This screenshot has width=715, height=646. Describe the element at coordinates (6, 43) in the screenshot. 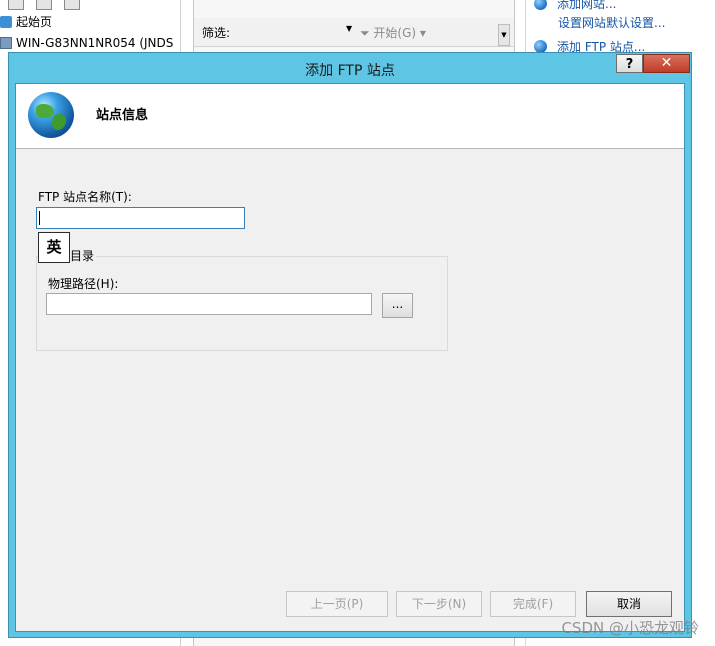

I see `server-icon` at that location.